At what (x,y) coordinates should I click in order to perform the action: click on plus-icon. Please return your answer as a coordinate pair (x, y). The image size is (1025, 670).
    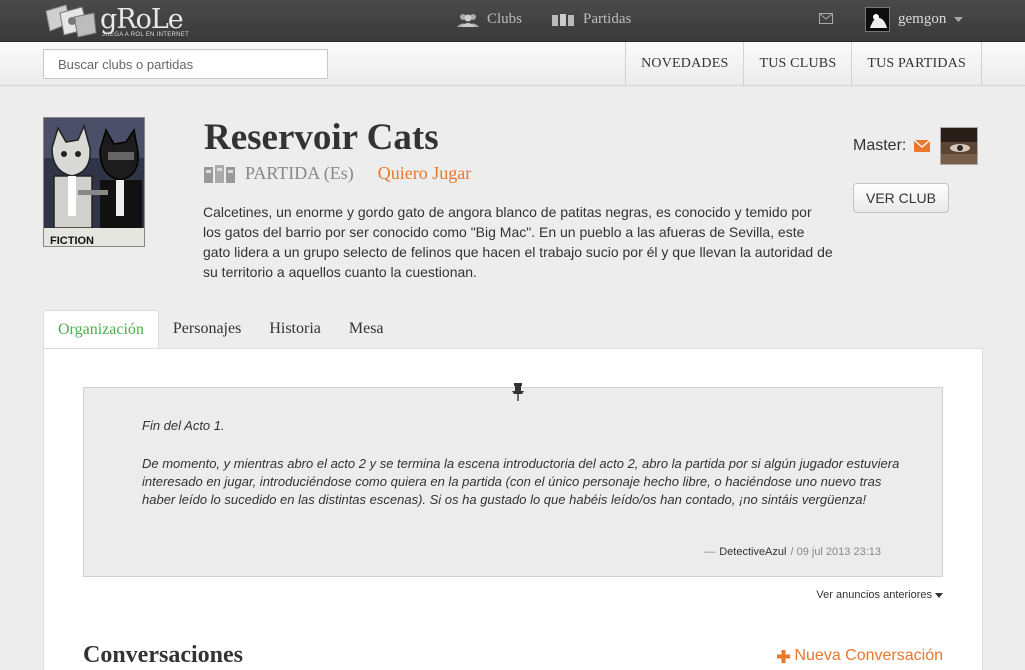
    Looking at the image, I should click on (784, 656).